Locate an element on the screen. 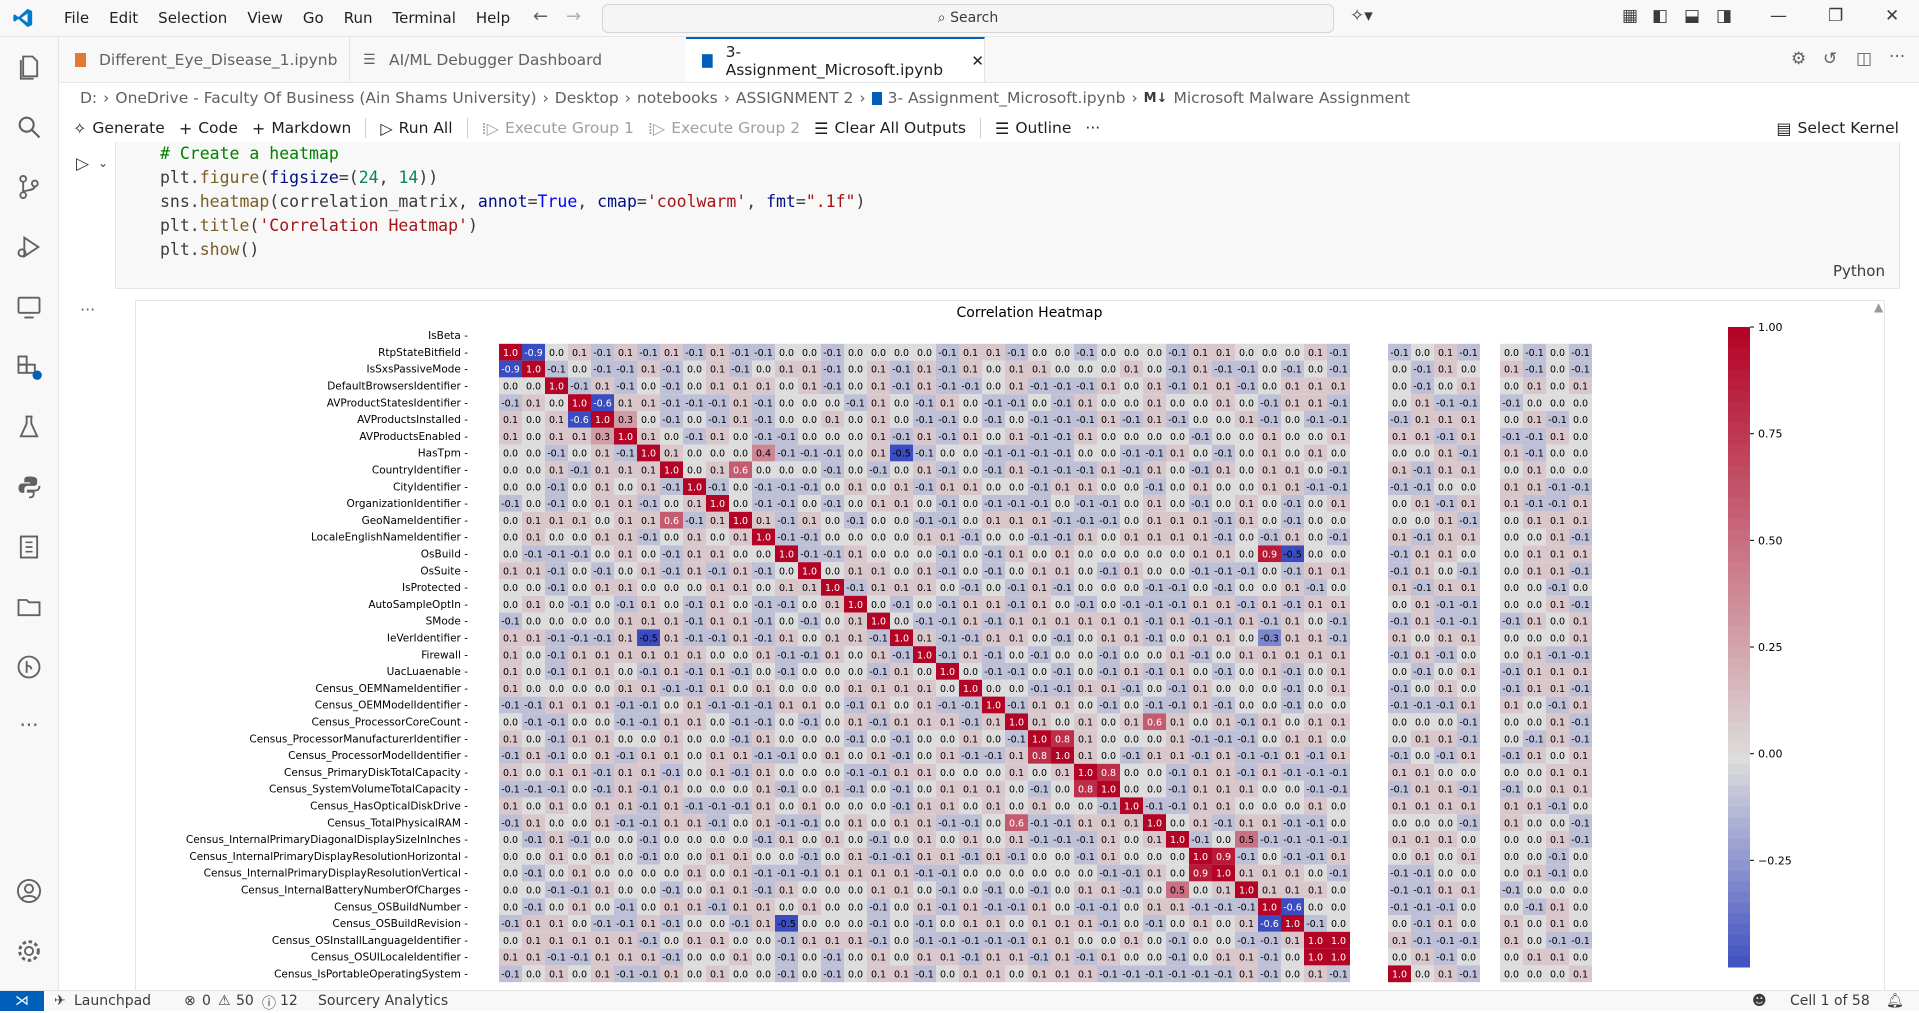 The width and height of the screenshot is (1919, 1013). command-center-search: ⌕ Search is located at coordinates (968, 18).